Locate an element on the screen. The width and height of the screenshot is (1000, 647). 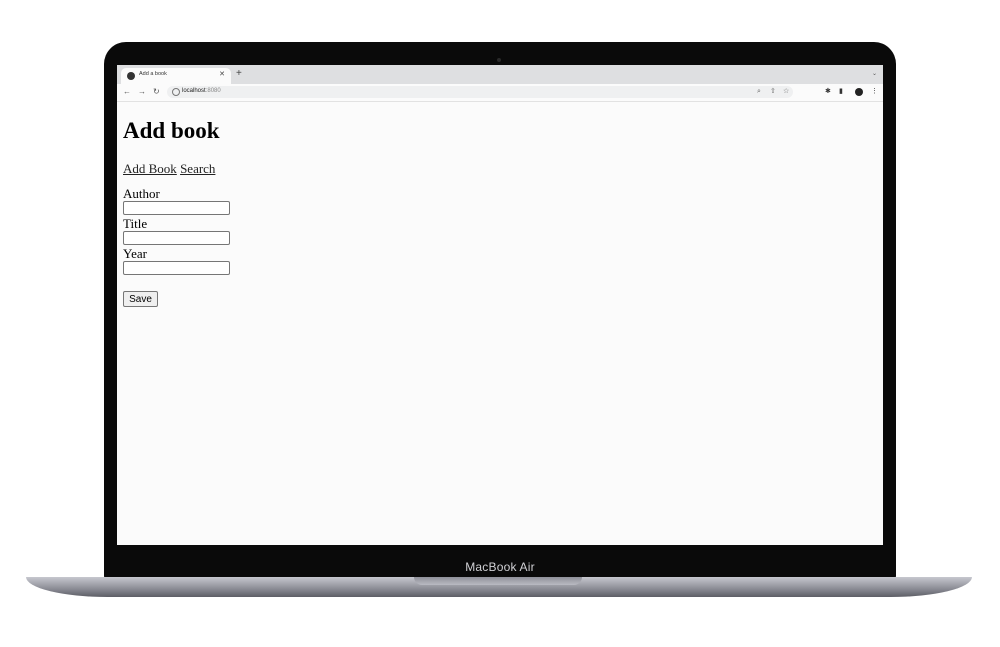
camera-icon is located at coordinates (499, 60).